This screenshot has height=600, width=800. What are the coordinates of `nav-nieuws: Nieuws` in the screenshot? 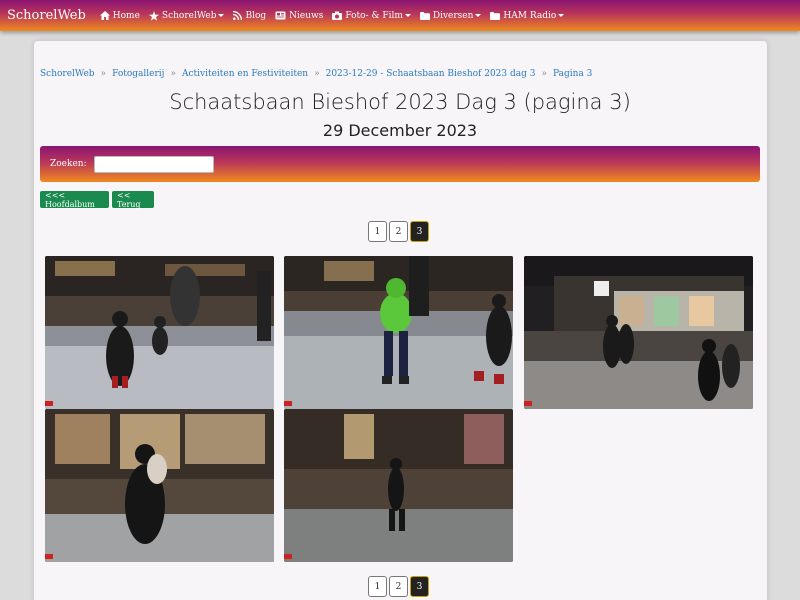 It's located at (299, 16).